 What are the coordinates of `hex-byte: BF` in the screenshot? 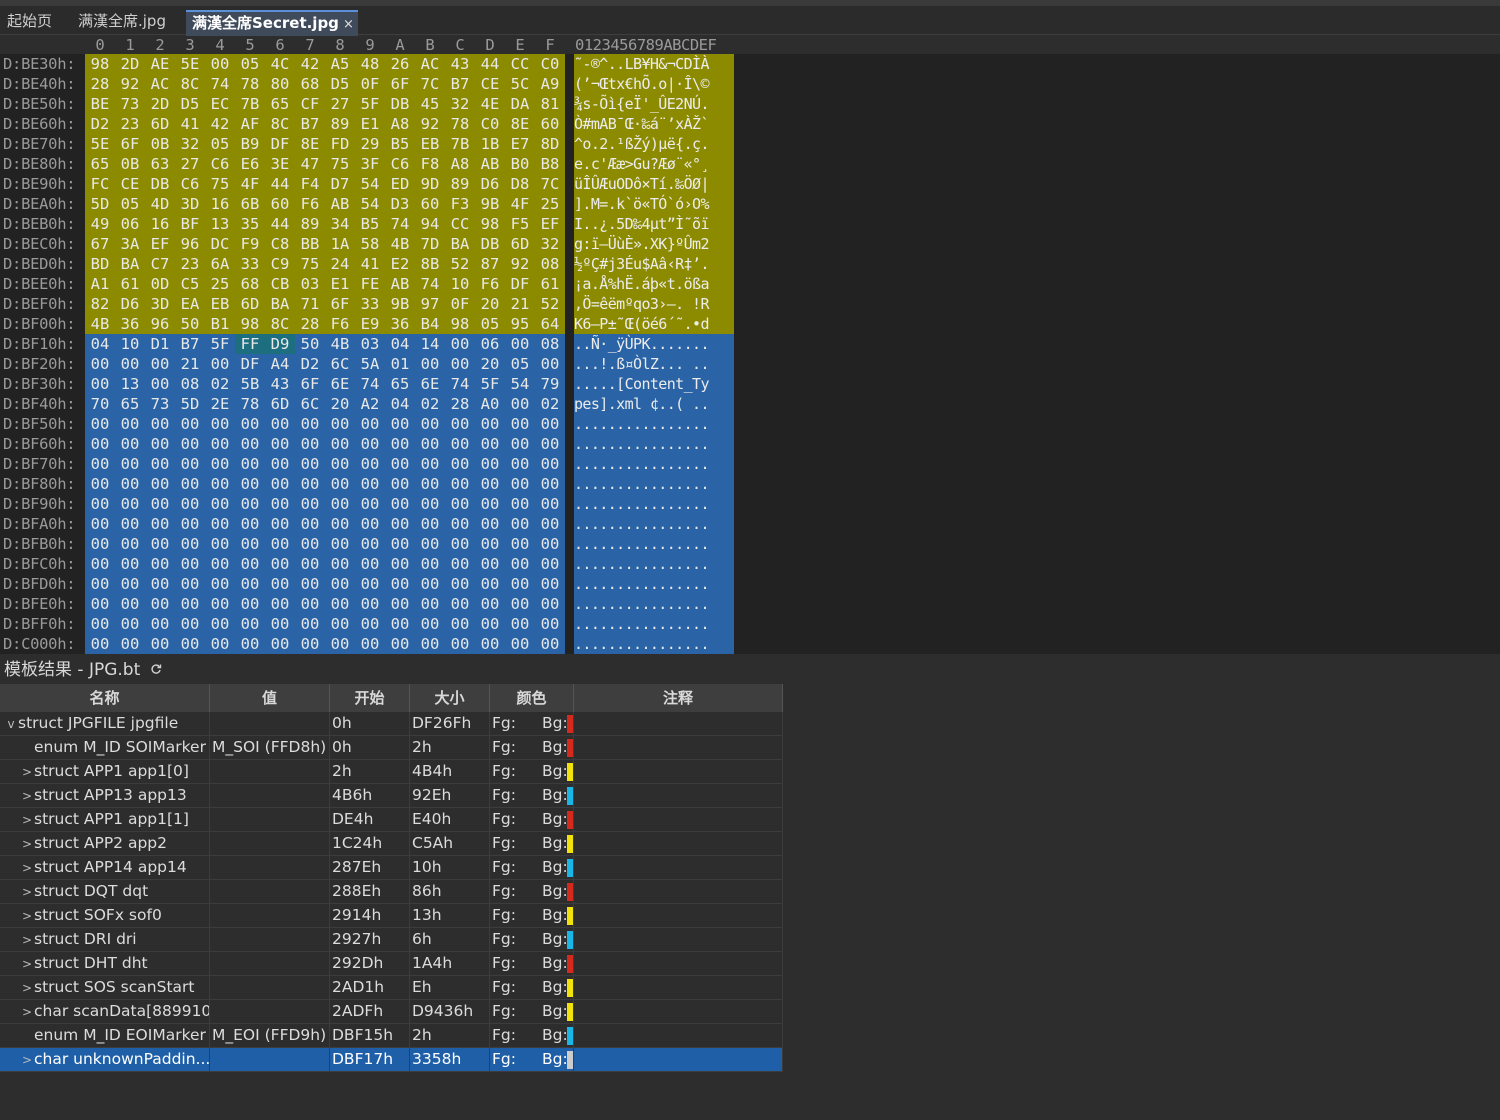 It's located at (190, 224).